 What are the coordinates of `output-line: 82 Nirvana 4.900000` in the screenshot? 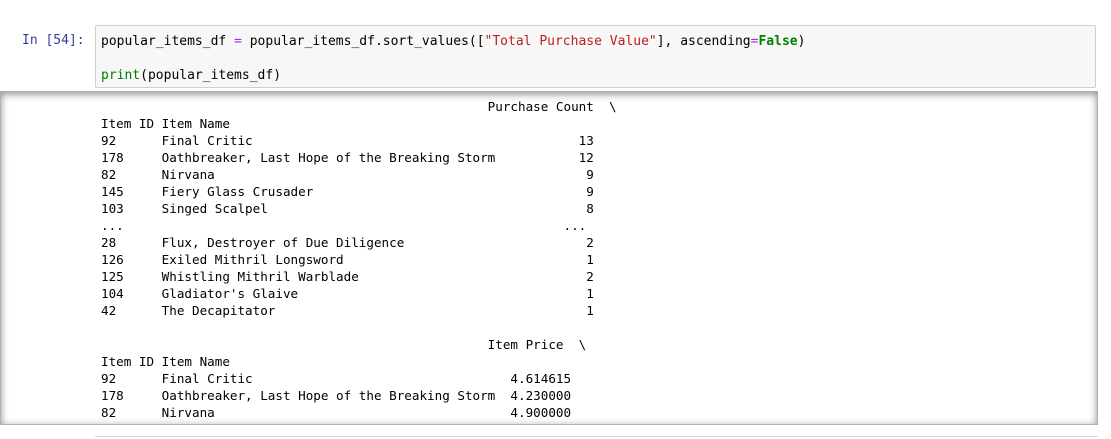 It's located at (344, 412).